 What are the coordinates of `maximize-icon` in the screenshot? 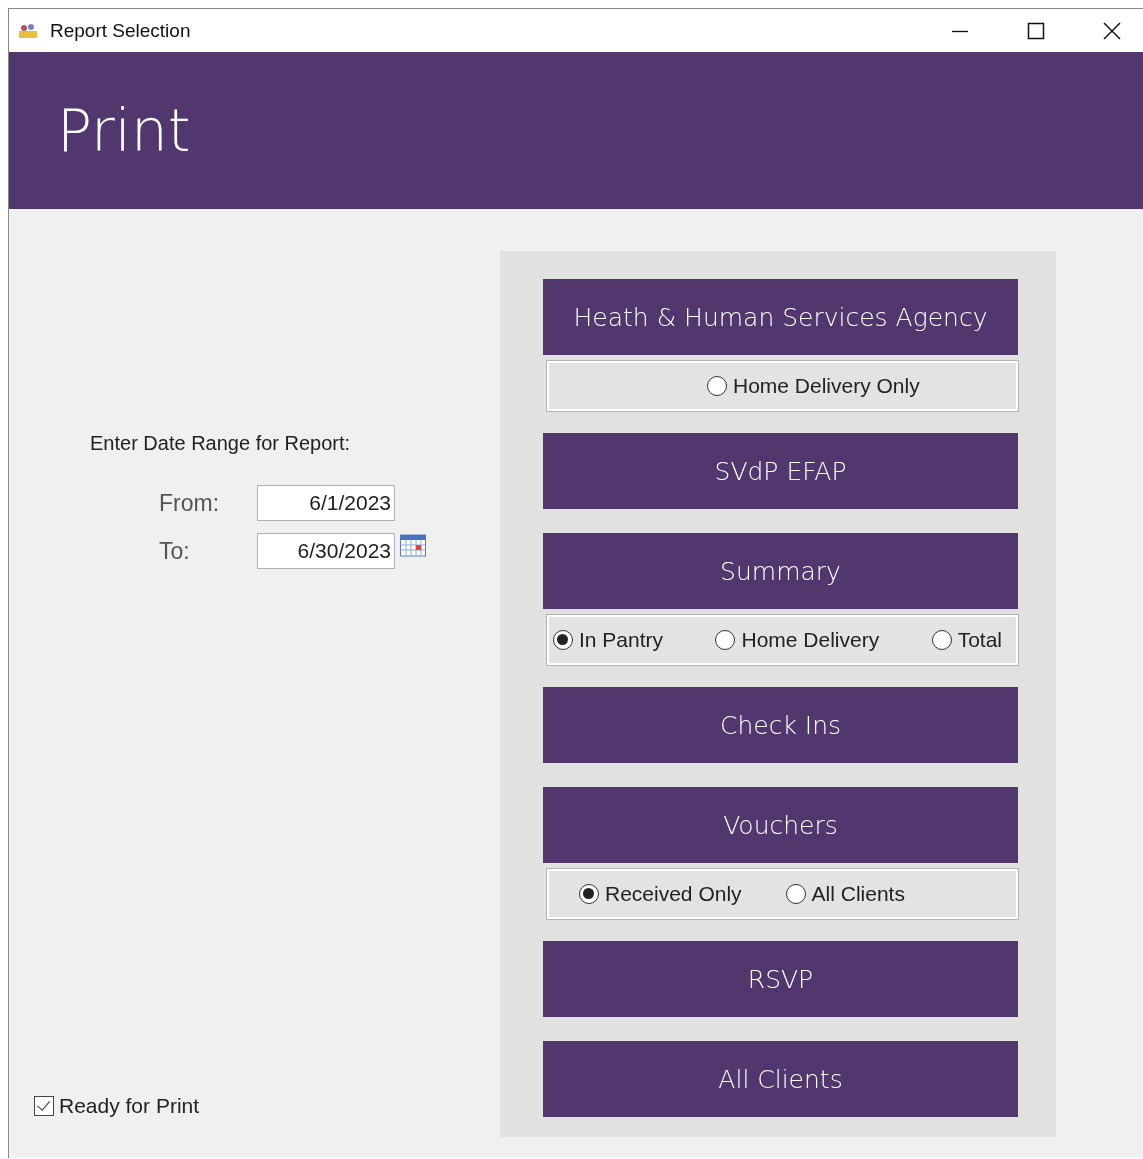 It's located at (1036, 30).